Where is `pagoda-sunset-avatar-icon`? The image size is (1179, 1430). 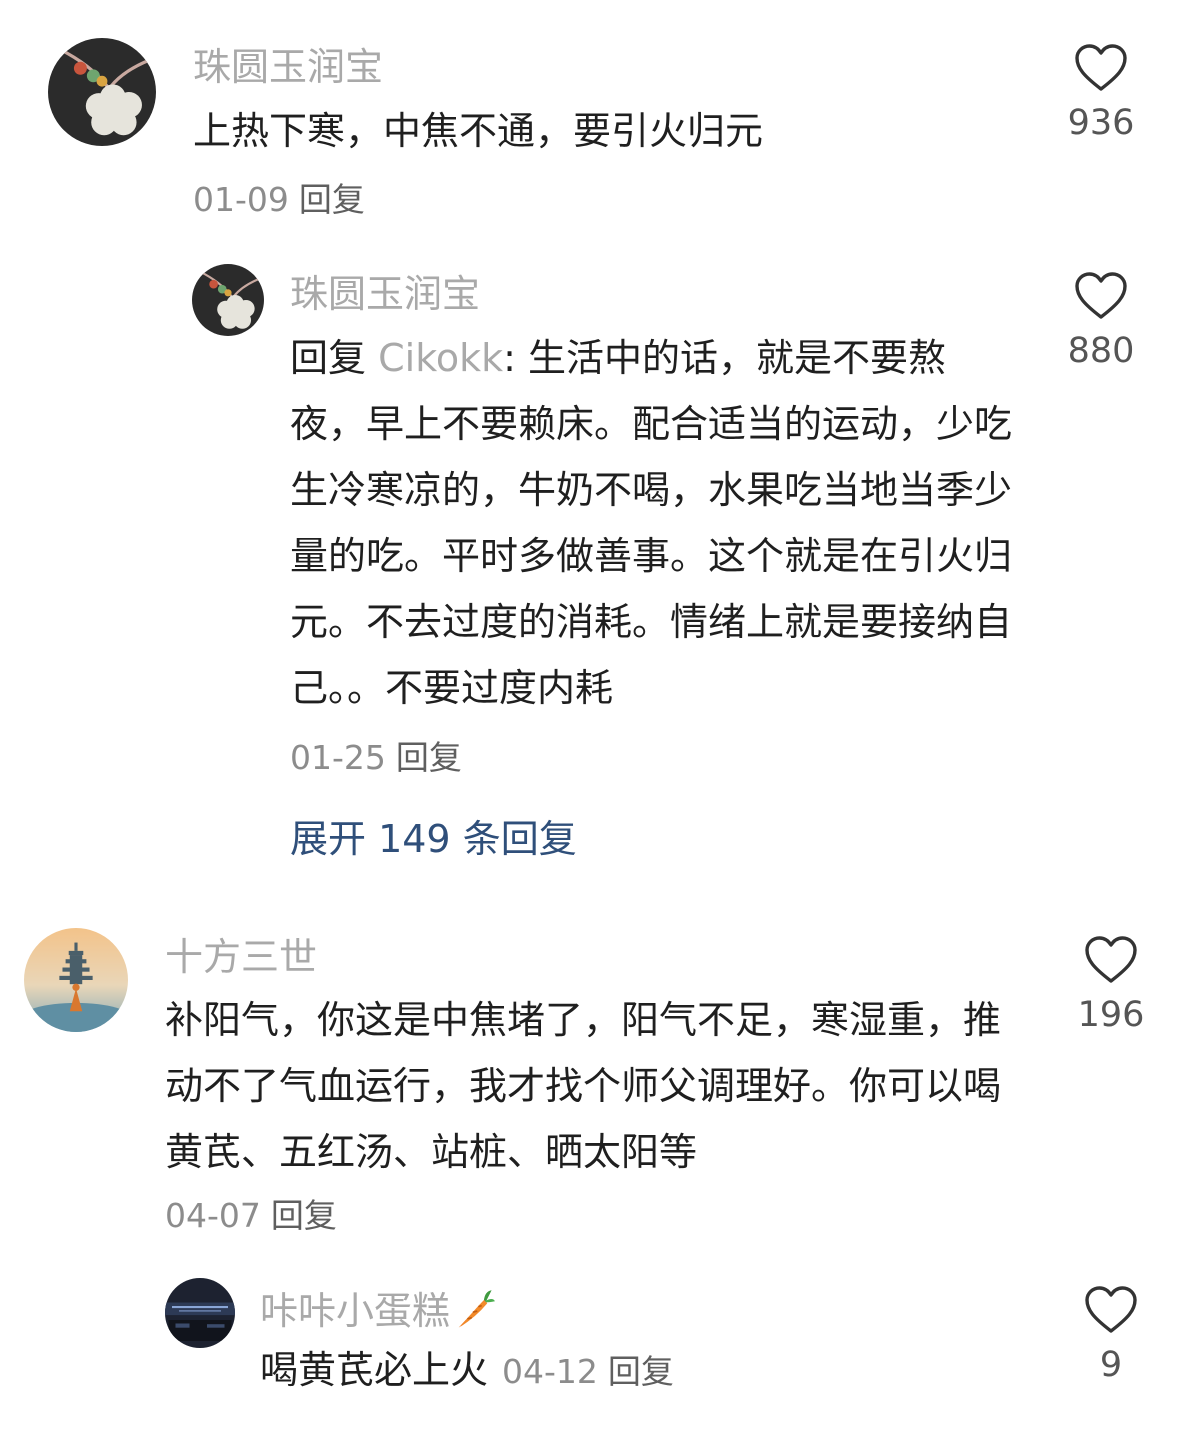
pagoda-sunset-avatar-icon is located at coordinates (76, 980).